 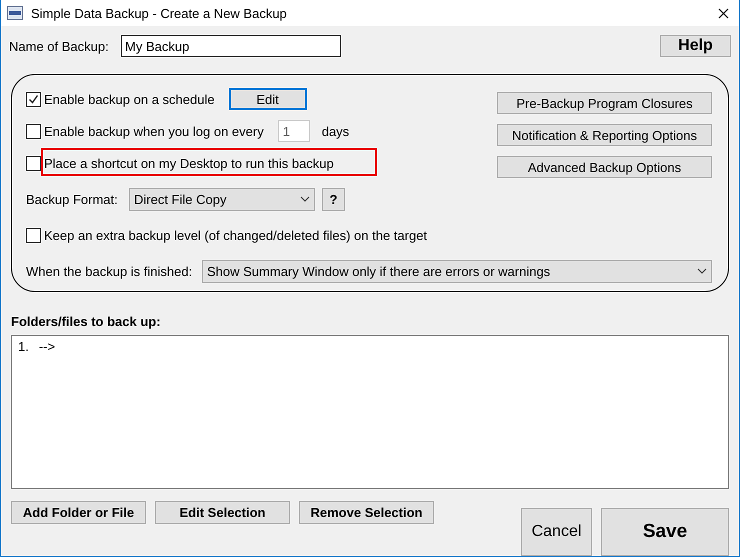 What do you see at coordinates (333, 199) in the screenshot?
I see `help-button: ?` at bounding box center [333, 199].